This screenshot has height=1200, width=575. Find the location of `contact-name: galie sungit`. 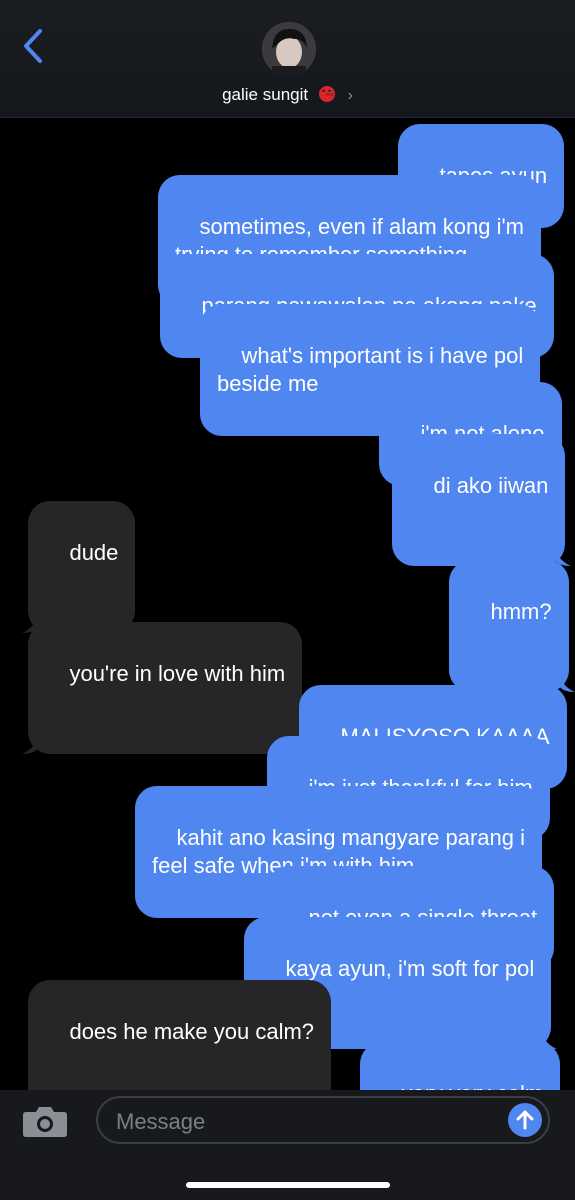

contact-name: galie sungit is located at coordinates (265, 94).